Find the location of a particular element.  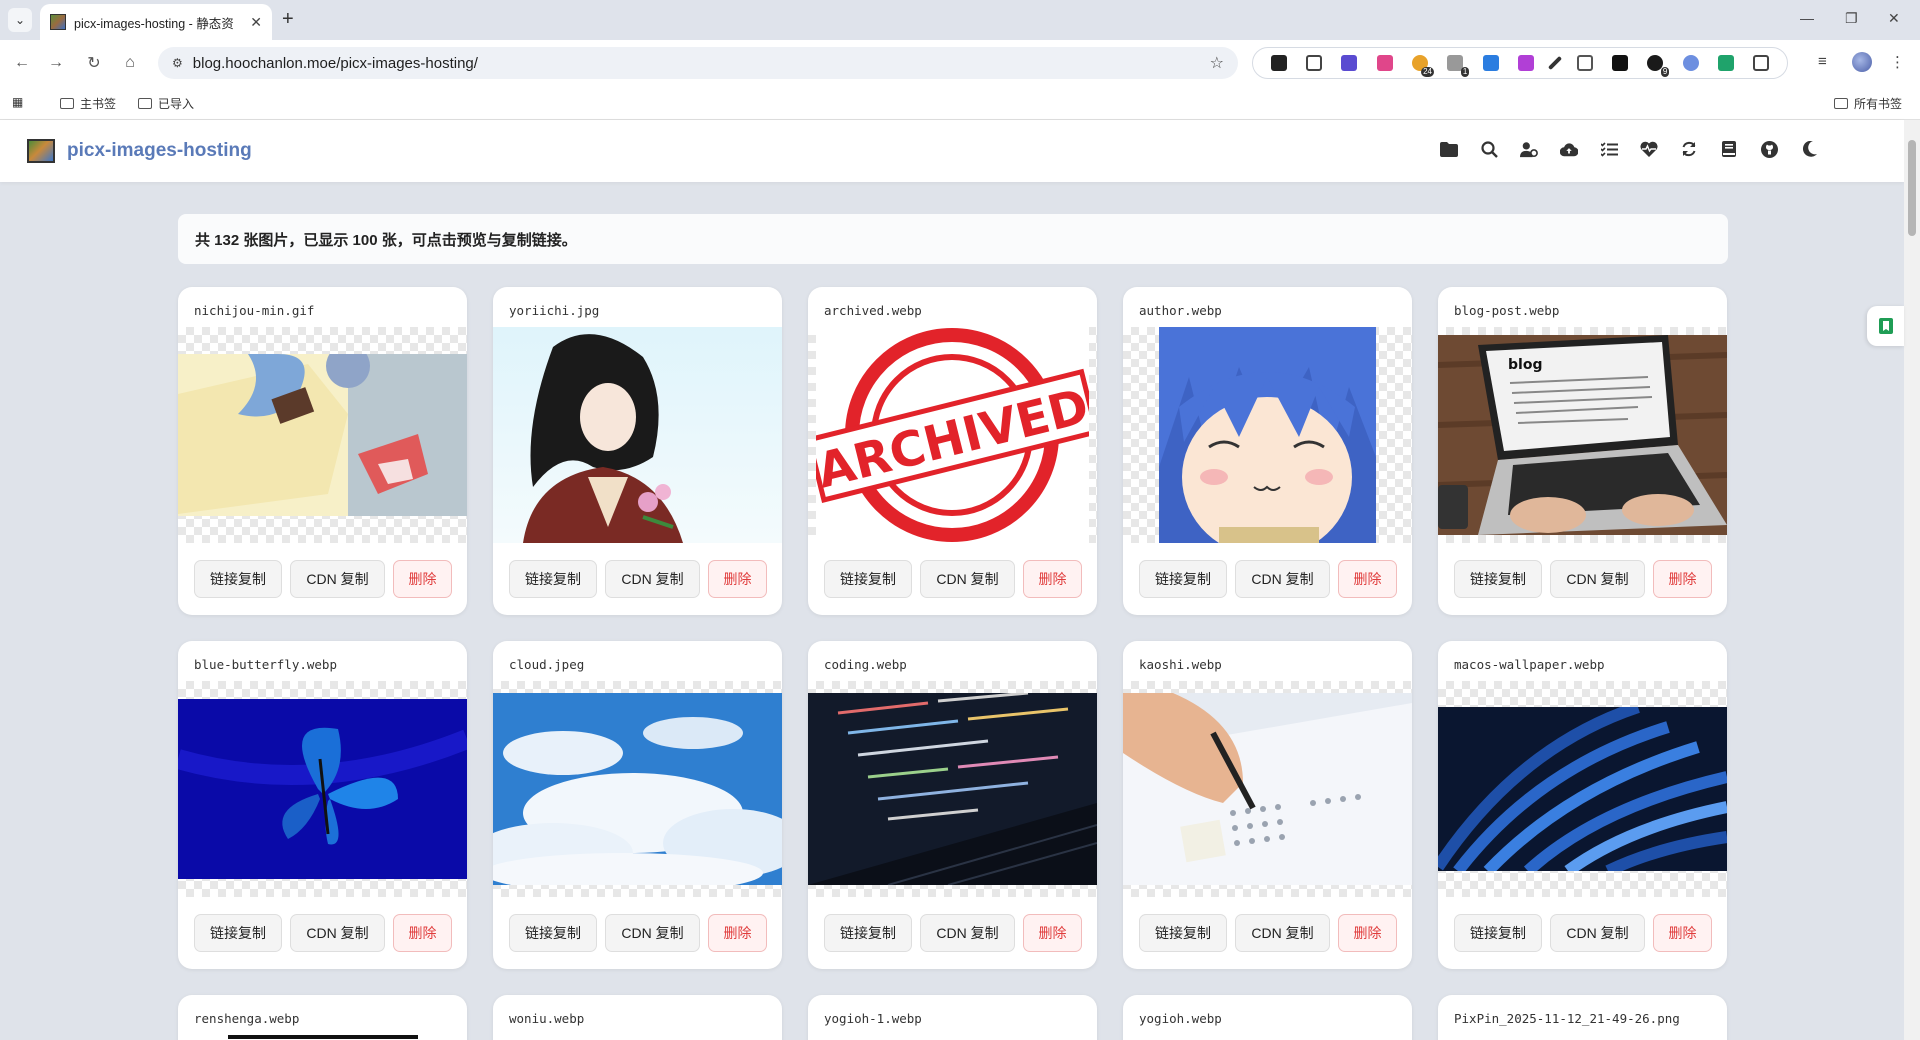

image-filename: cloud.jpeg is located at coordinates (547, 664).